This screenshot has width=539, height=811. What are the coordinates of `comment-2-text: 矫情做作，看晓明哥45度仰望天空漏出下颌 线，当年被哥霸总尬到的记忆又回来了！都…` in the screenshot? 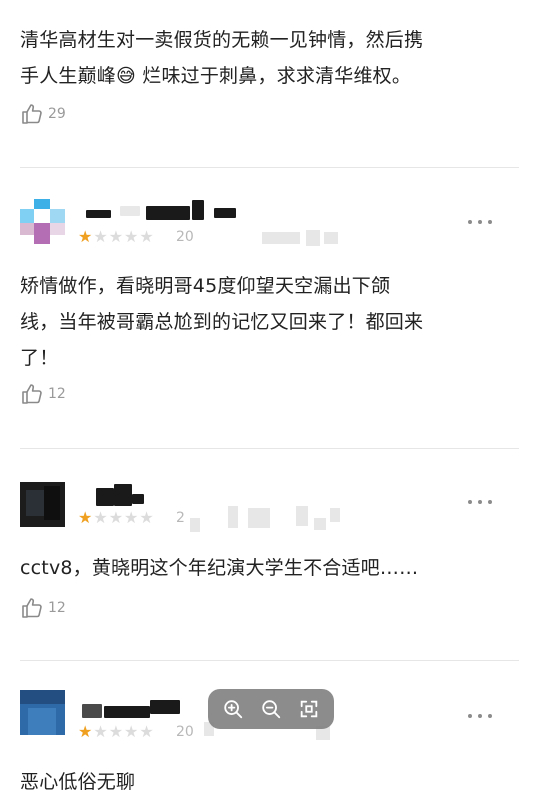 It's located at (266, 322).